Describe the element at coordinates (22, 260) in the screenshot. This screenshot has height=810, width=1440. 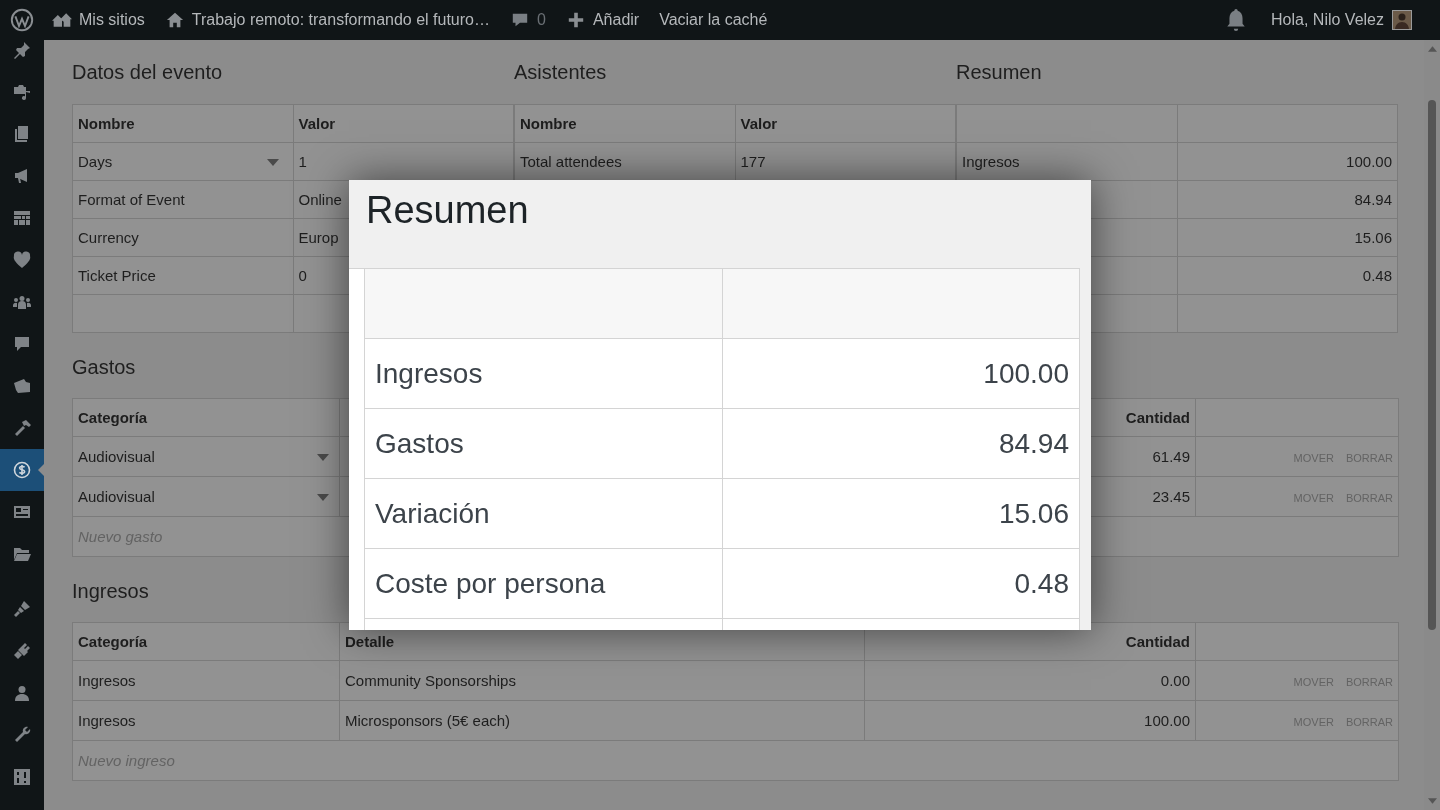
I see `heart-icon` at that location.